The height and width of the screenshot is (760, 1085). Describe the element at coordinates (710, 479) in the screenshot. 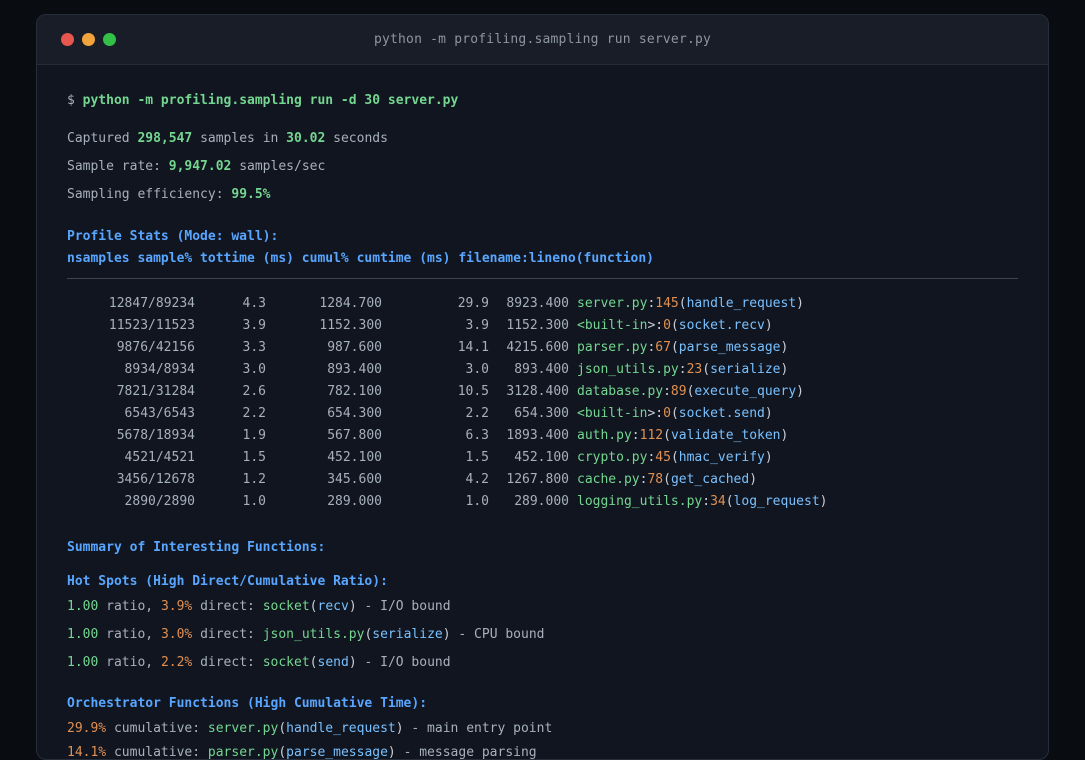

I see `function-name: get_cached` at that location.